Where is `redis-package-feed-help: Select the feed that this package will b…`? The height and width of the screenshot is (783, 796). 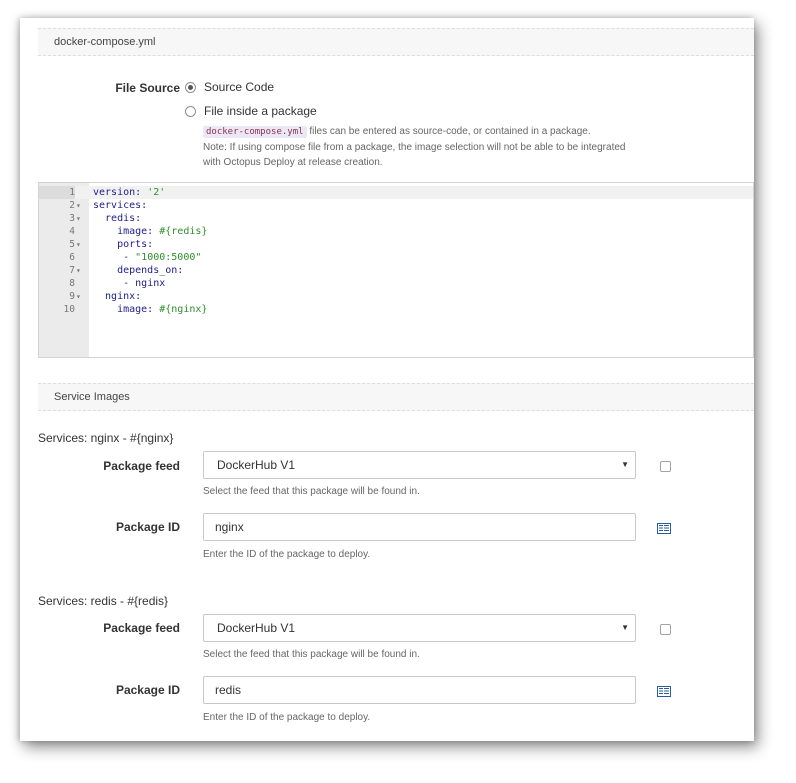
redis-package-feed-help: Select the feed that this package will b… is located at coordinates (311, 654).